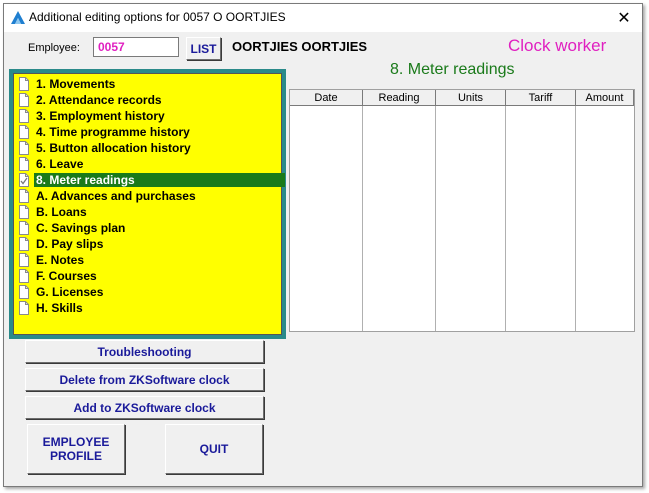 The height and width of the screenshot is (493, 649). Describe the element at coordinates (144, 407) in the screenshot. I see `add-to-clock-button: Add to ZKSoftware clock` at that location.